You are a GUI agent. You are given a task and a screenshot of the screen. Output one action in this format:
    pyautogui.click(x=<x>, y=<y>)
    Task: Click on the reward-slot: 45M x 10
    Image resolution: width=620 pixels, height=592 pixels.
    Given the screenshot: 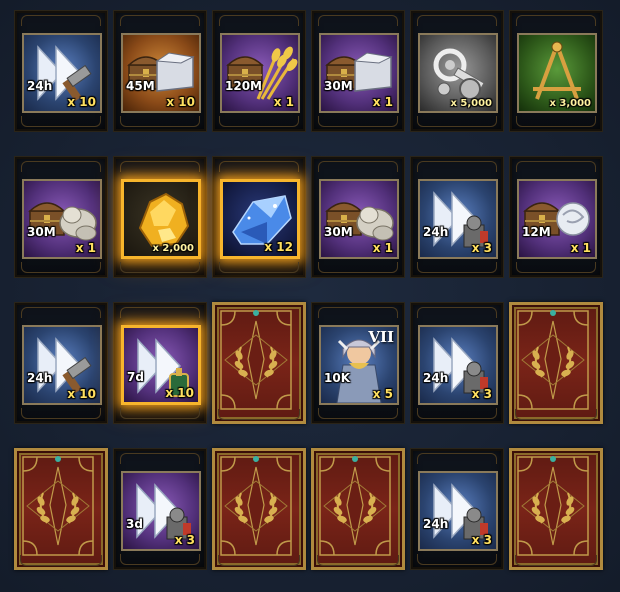 What is the action you would take?
    pyautogui.click(x=160, y=71)
    